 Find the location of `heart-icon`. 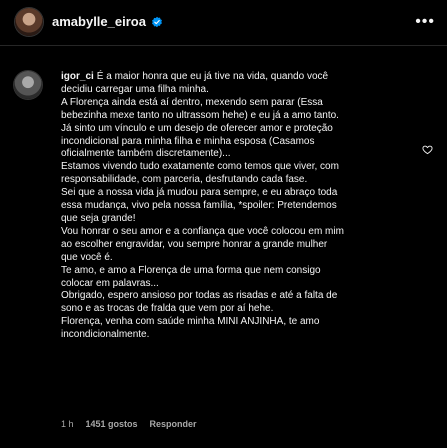

heart-icon is located at coordinates (427, 149).